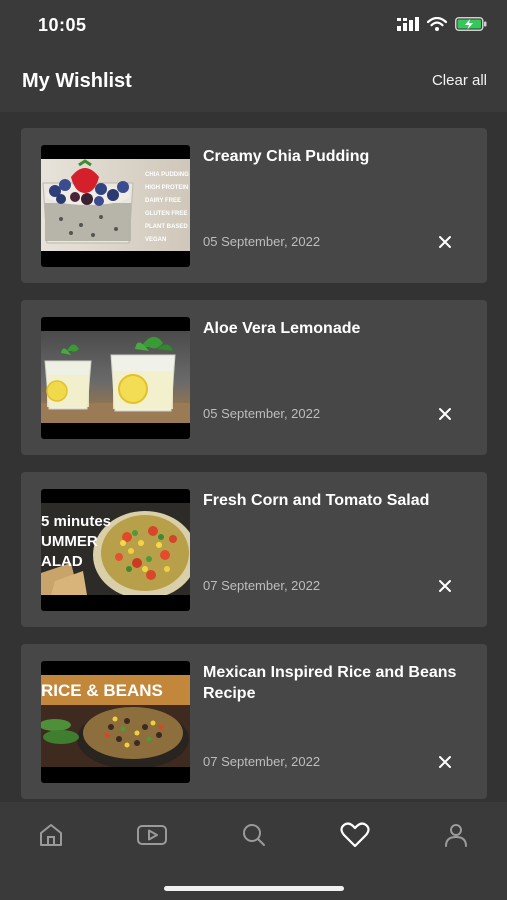 The width and height of the screenshot is (507, 900). Describe the element at coordinates (338, 156) in the screenshot. I see `recipe-title: Creamy Chia Pudding` at that location.